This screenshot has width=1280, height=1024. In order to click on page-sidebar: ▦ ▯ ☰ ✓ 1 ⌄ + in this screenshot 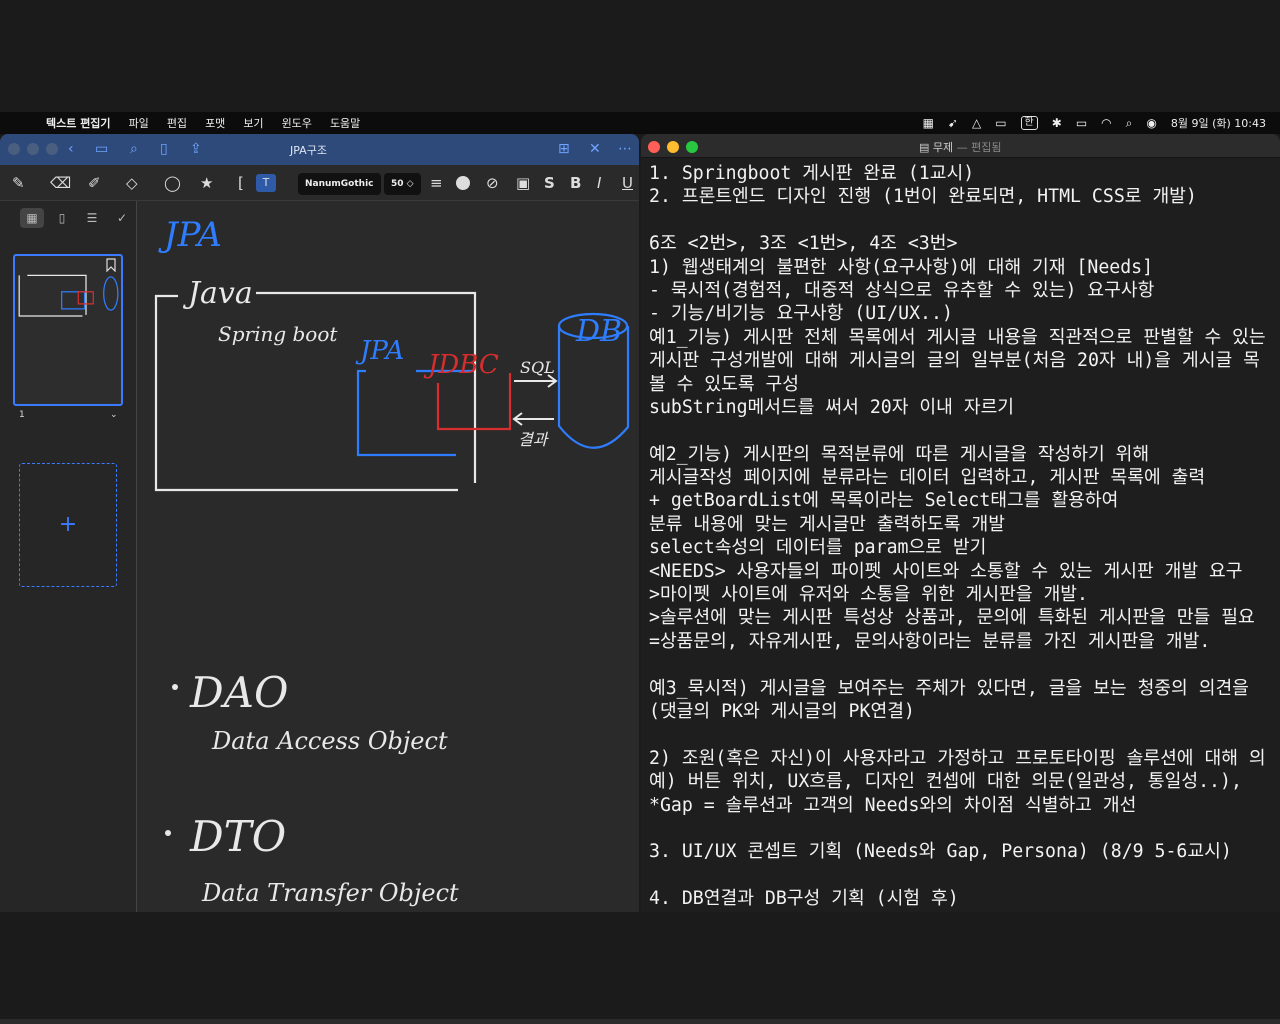, I will do `click(68, 556)`.